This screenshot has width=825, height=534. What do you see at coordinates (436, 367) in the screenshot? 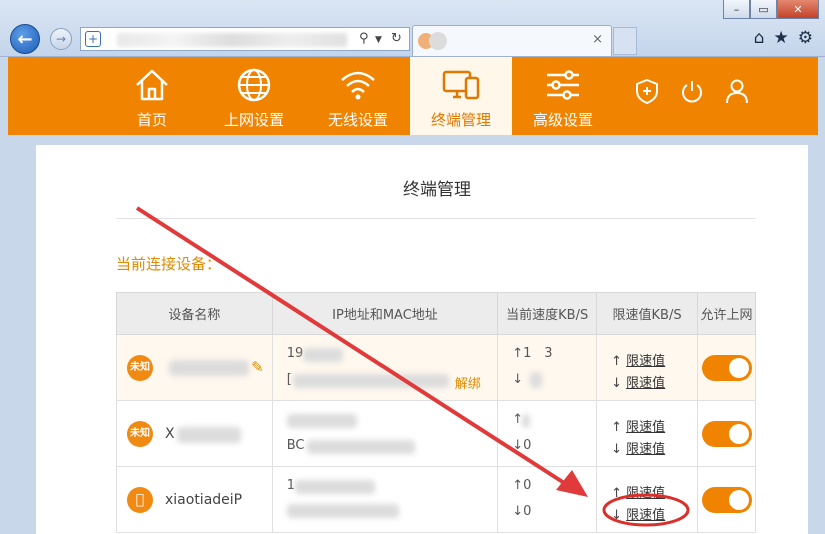
I see `table-row: 未知 ✎ 19 [ 解绑 ↑1 3 ↓ ↑ 限速值 ↓ 限速值` at bounding box center [436, 367].